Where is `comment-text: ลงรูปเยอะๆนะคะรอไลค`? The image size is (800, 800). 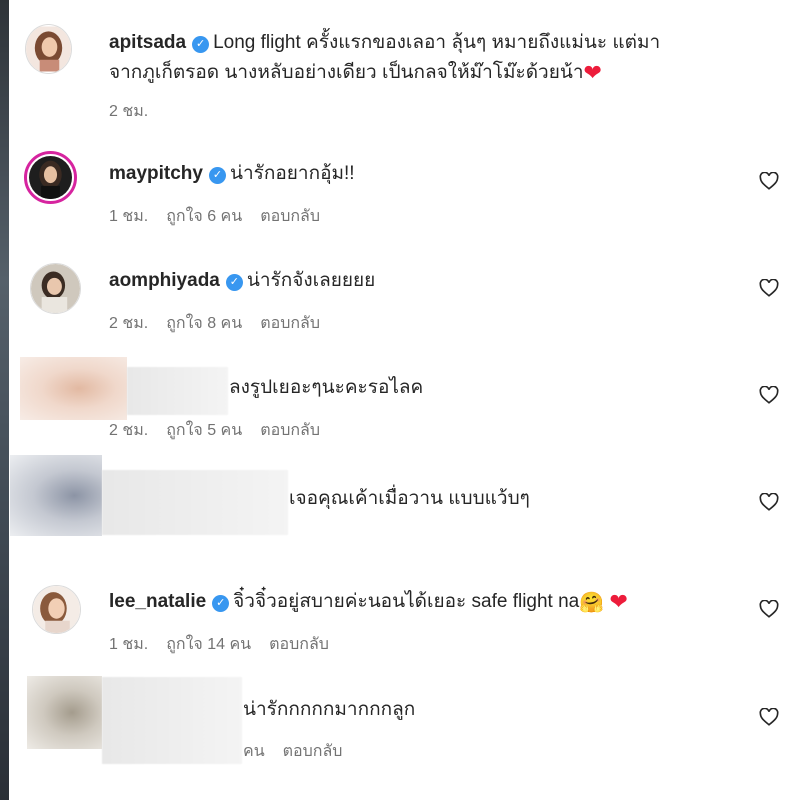 comment-text: ลงรูปเยอะๆนะคะรอไลค is located at coordinates (326, 387).